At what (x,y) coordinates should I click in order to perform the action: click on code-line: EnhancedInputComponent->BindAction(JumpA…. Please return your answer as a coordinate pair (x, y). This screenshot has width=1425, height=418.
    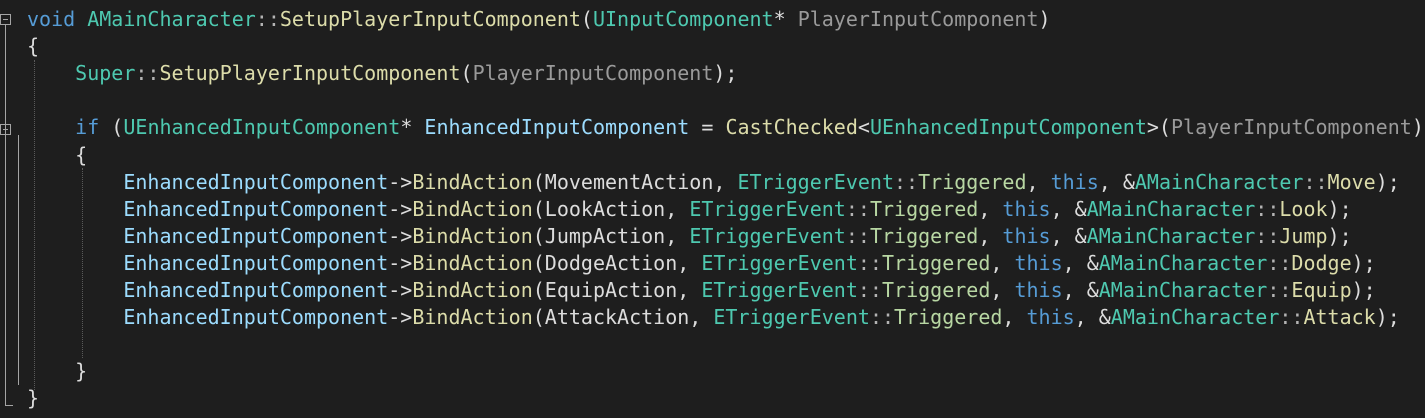
    Looking at the image, I should click on (689, 236).